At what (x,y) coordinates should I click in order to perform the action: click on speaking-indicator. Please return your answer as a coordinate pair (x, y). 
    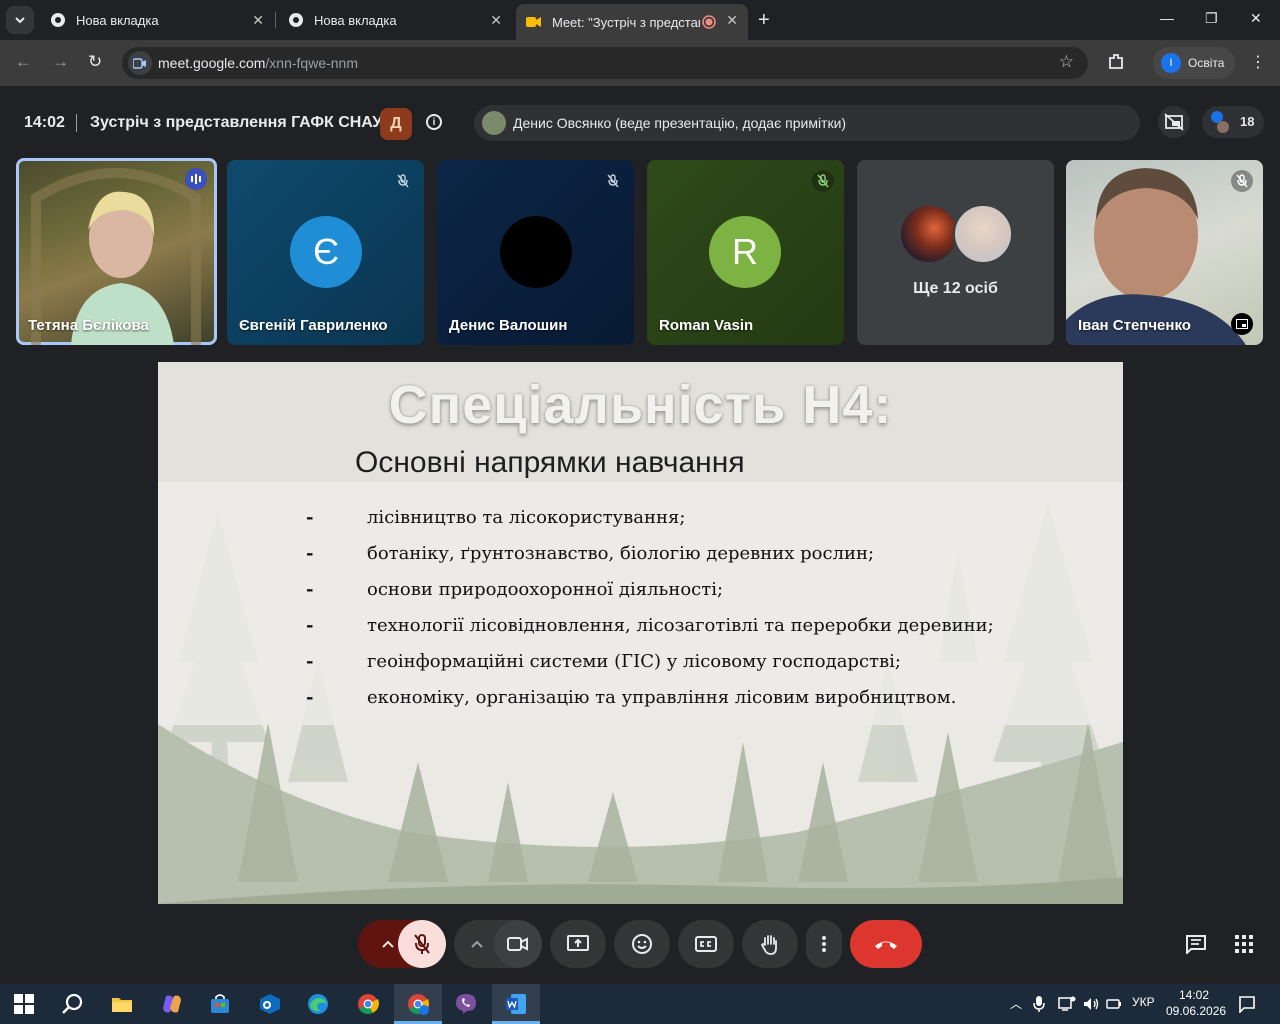
    Looking at the image, I should click on (196, 179).